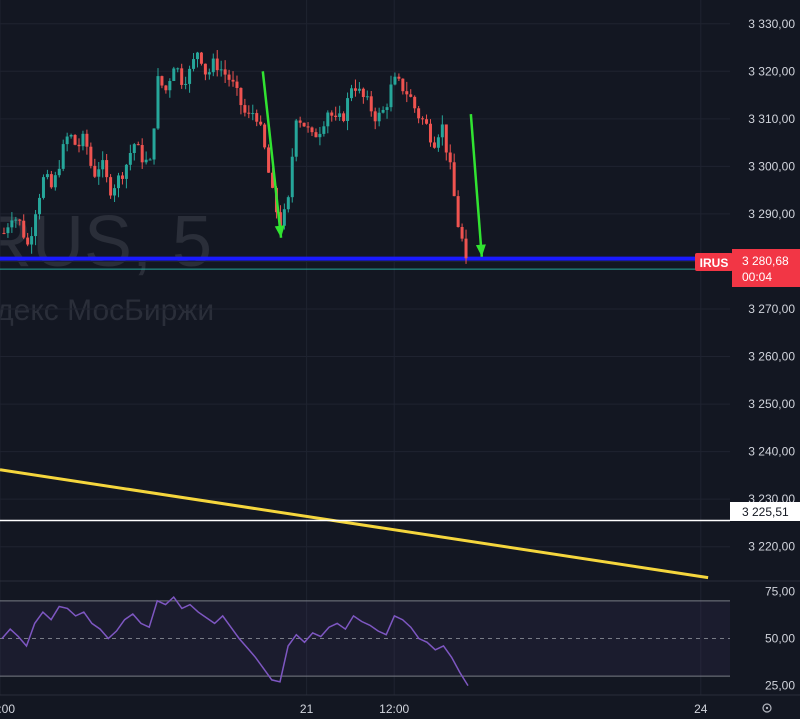 The image size is (800, 719). I want to click on ticker-label: IRUS, so click(714, 263).